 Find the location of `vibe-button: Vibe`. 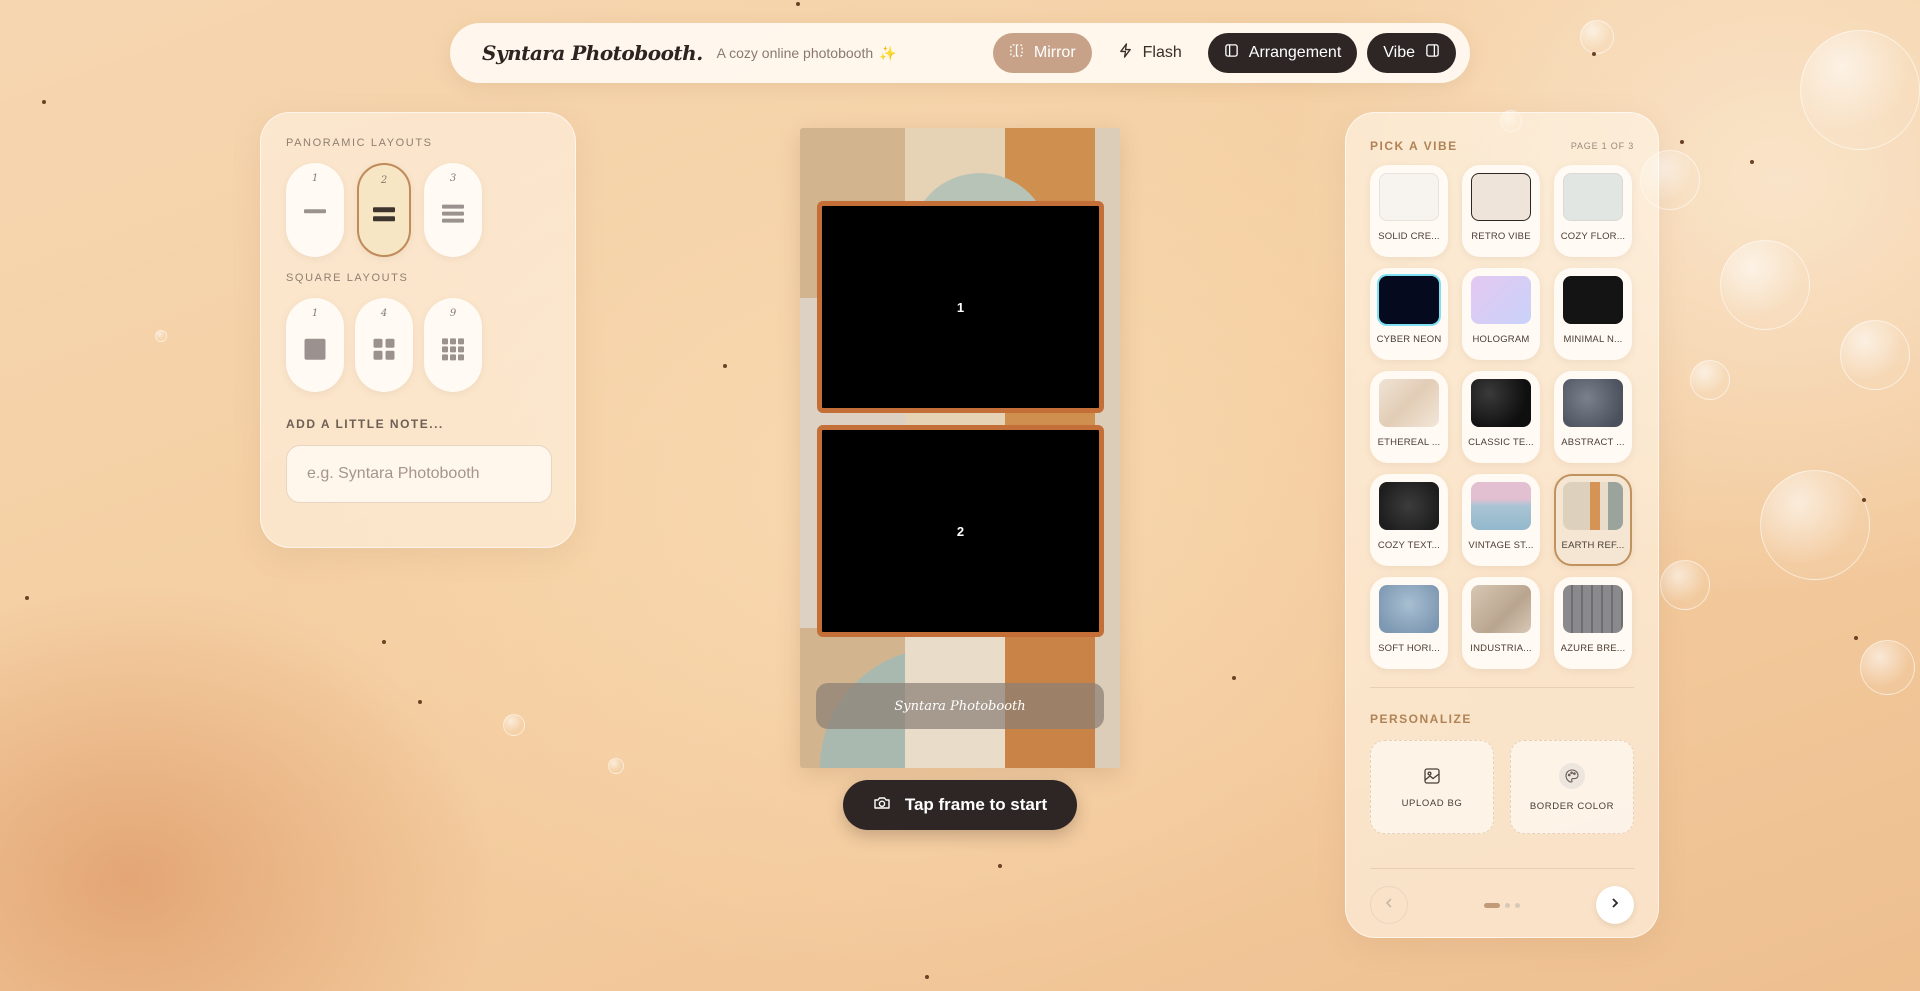

vibe-button: Vibe is located at coordinates (1411, 53).